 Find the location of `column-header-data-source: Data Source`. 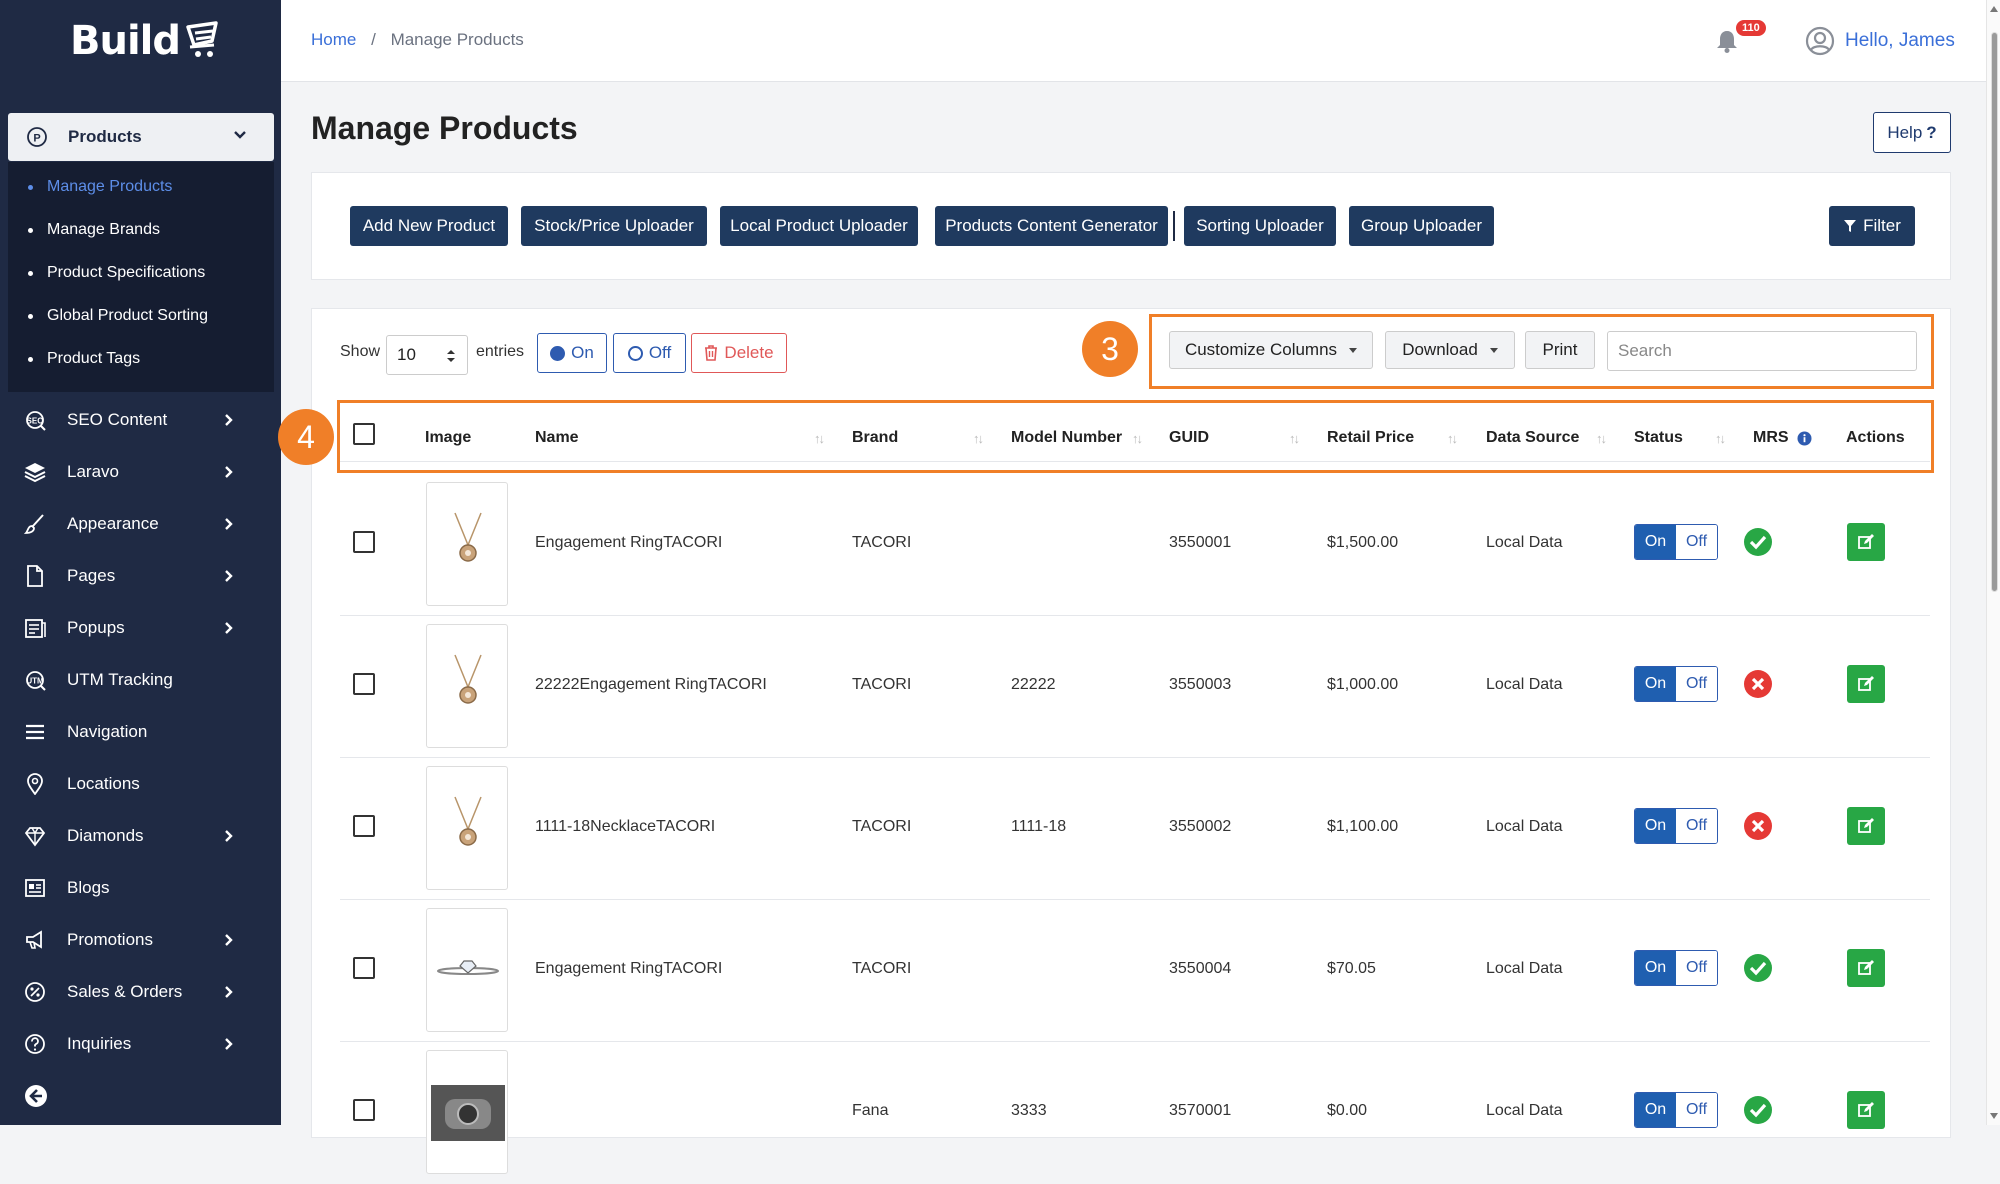

column-header-data-source: Data Source is located at coordinates (1532, 438).